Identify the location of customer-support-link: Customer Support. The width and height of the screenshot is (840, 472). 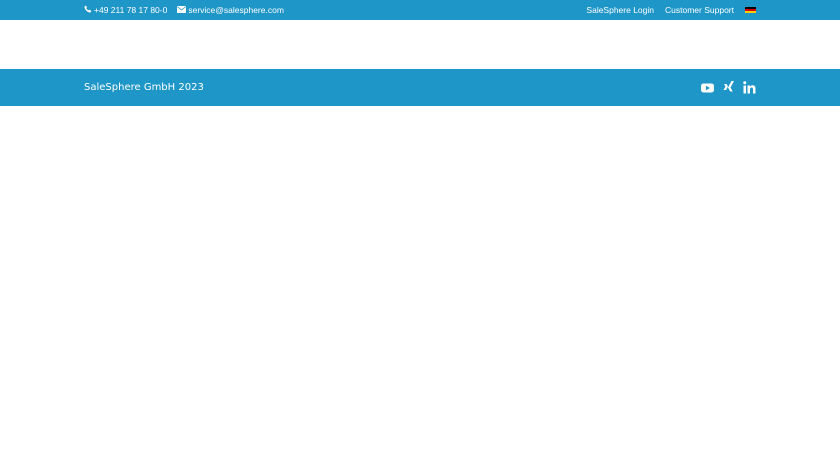
(699, 10).